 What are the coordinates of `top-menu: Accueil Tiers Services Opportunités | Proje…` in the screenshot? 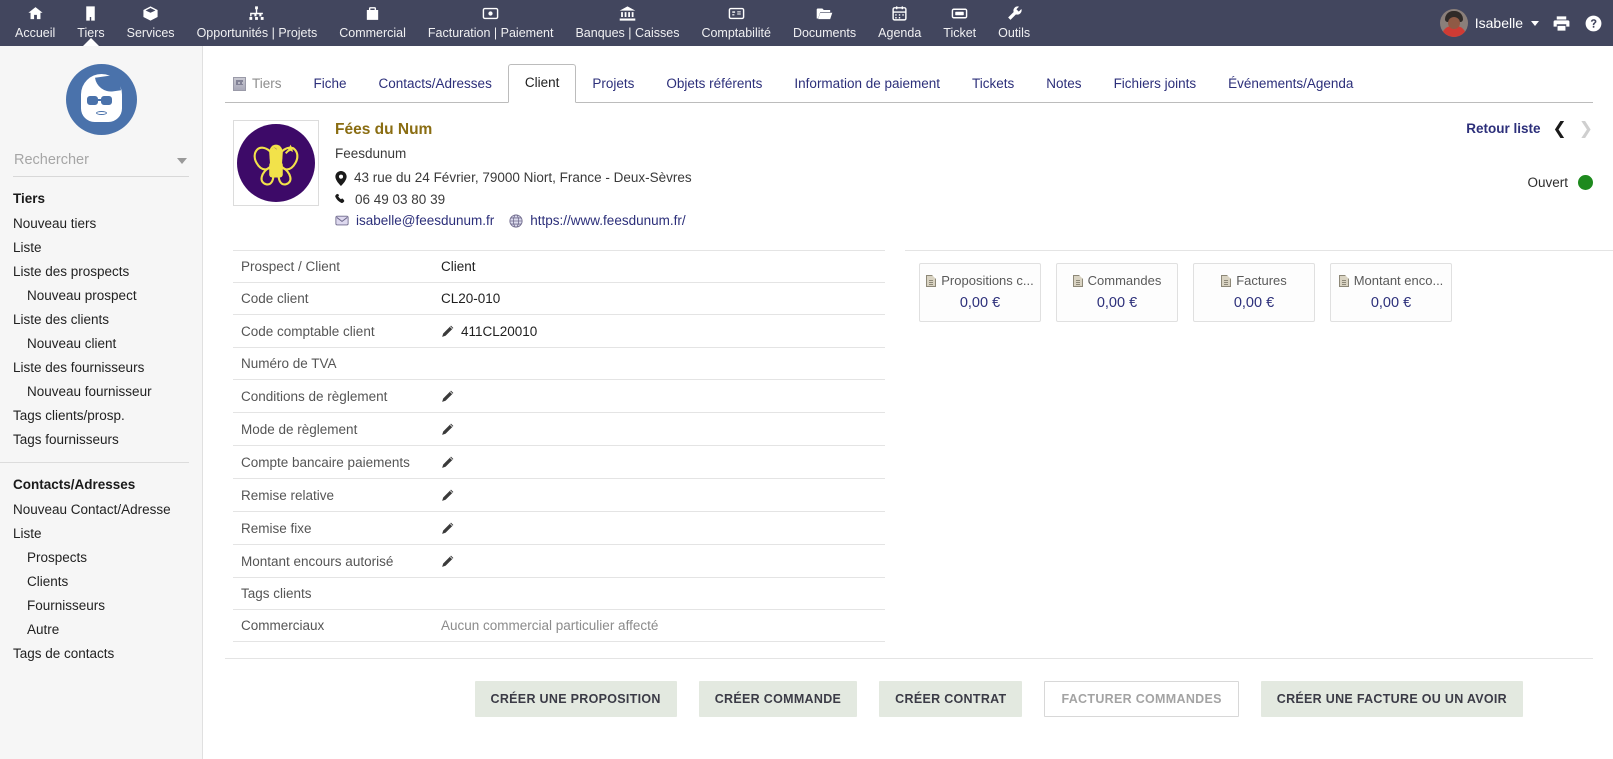 It's located at (522, 23).